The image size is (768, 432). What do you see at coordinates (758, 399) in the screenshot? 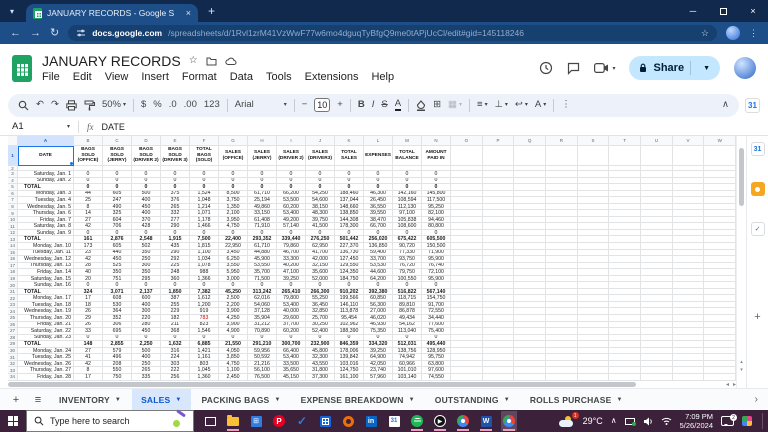
I see `sheet-scroll-right-icon: ›` at bounding box center [758, 399].